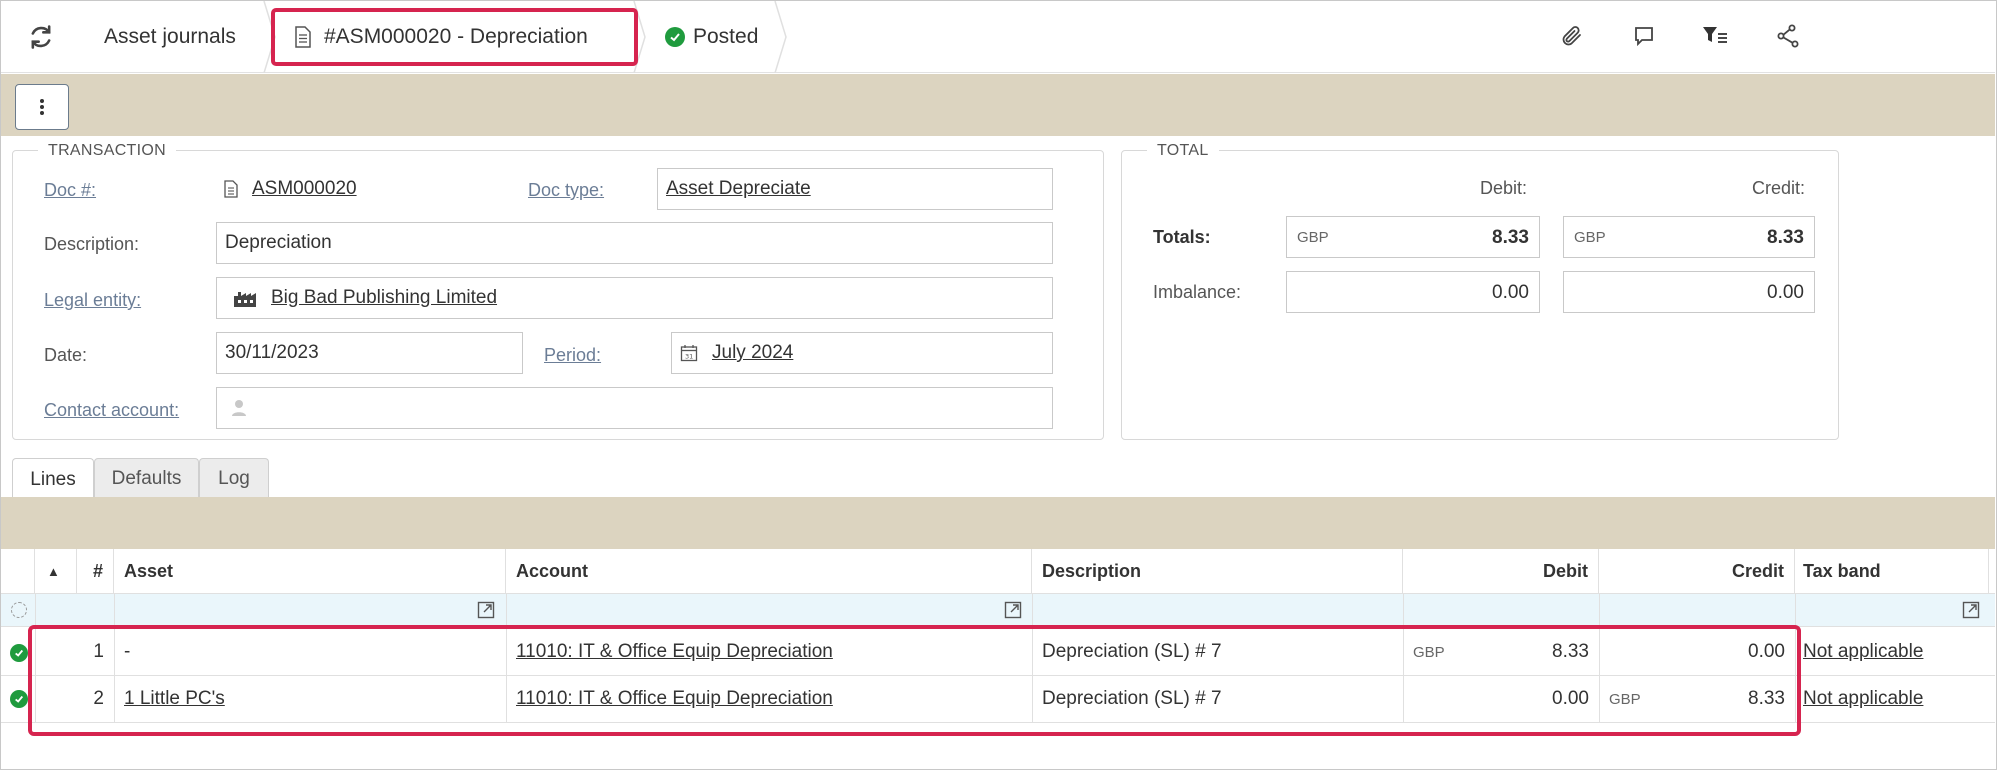 The width and height of the screenshot is (1997, 770). I want to click on legal-entity-link: Big Bad Publishing Limited, so click(384, 298).